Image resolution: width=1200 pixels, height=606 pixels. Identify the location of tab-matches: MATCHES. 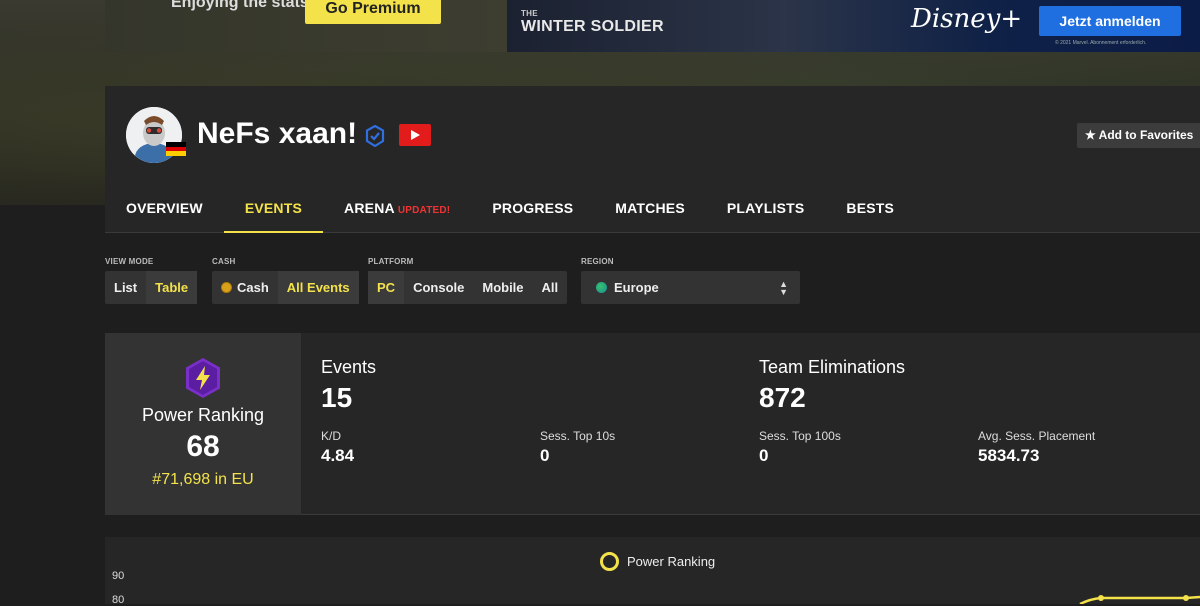
(650, 209).